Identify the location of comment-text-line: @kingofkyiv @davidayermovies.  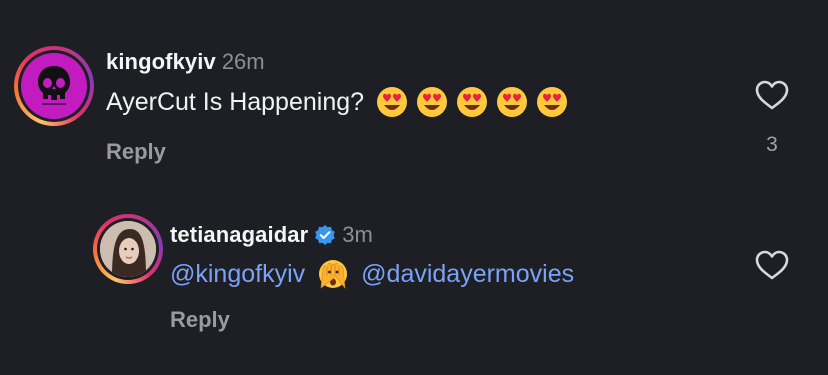
(372, 274).